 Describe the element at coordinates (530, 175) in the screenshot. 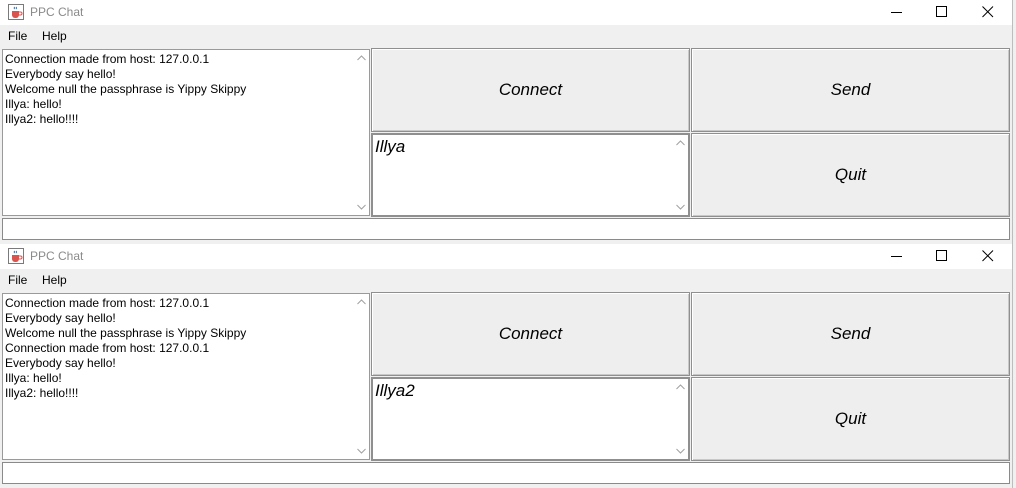

I see `username-area: Illya` at that location.